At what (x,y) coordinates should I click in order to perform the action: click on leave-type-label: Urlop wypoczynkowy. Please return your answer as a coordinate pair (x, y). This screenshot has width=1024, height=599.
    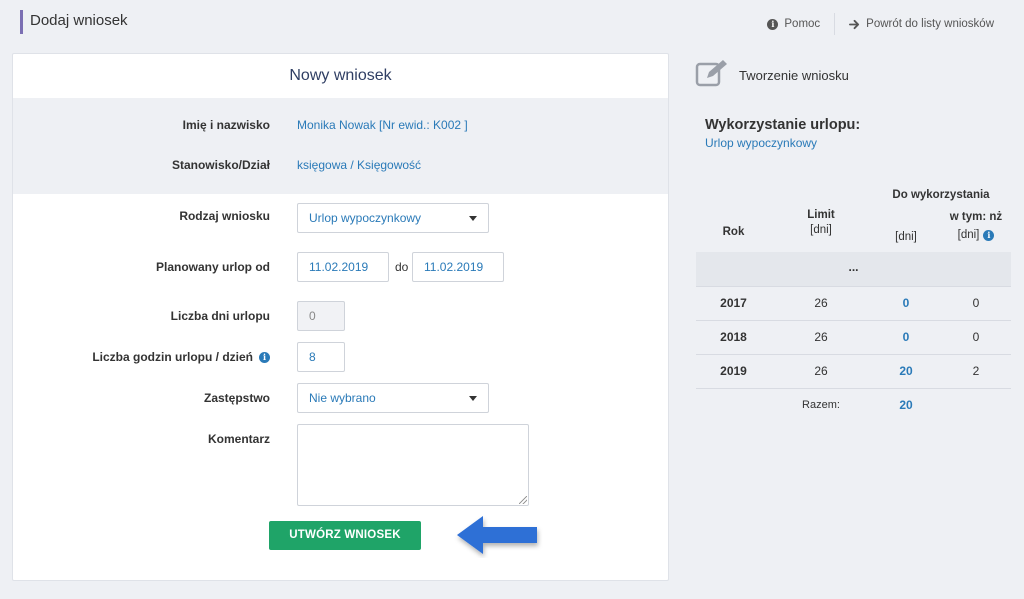
    Looking at the image, I should click on (761, 143).